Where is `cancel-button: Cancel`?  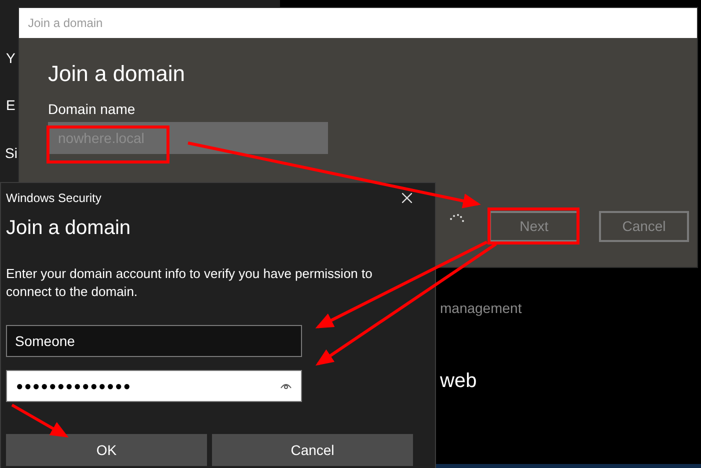 cancel-button: Cancel is located at coordinates (312, 450).